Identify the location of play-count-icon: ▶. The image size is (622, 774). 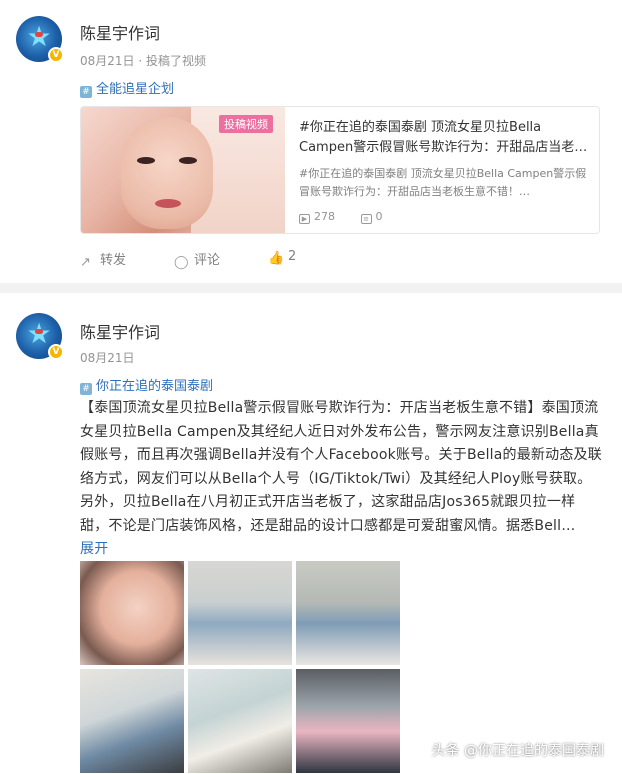
(304, 219).